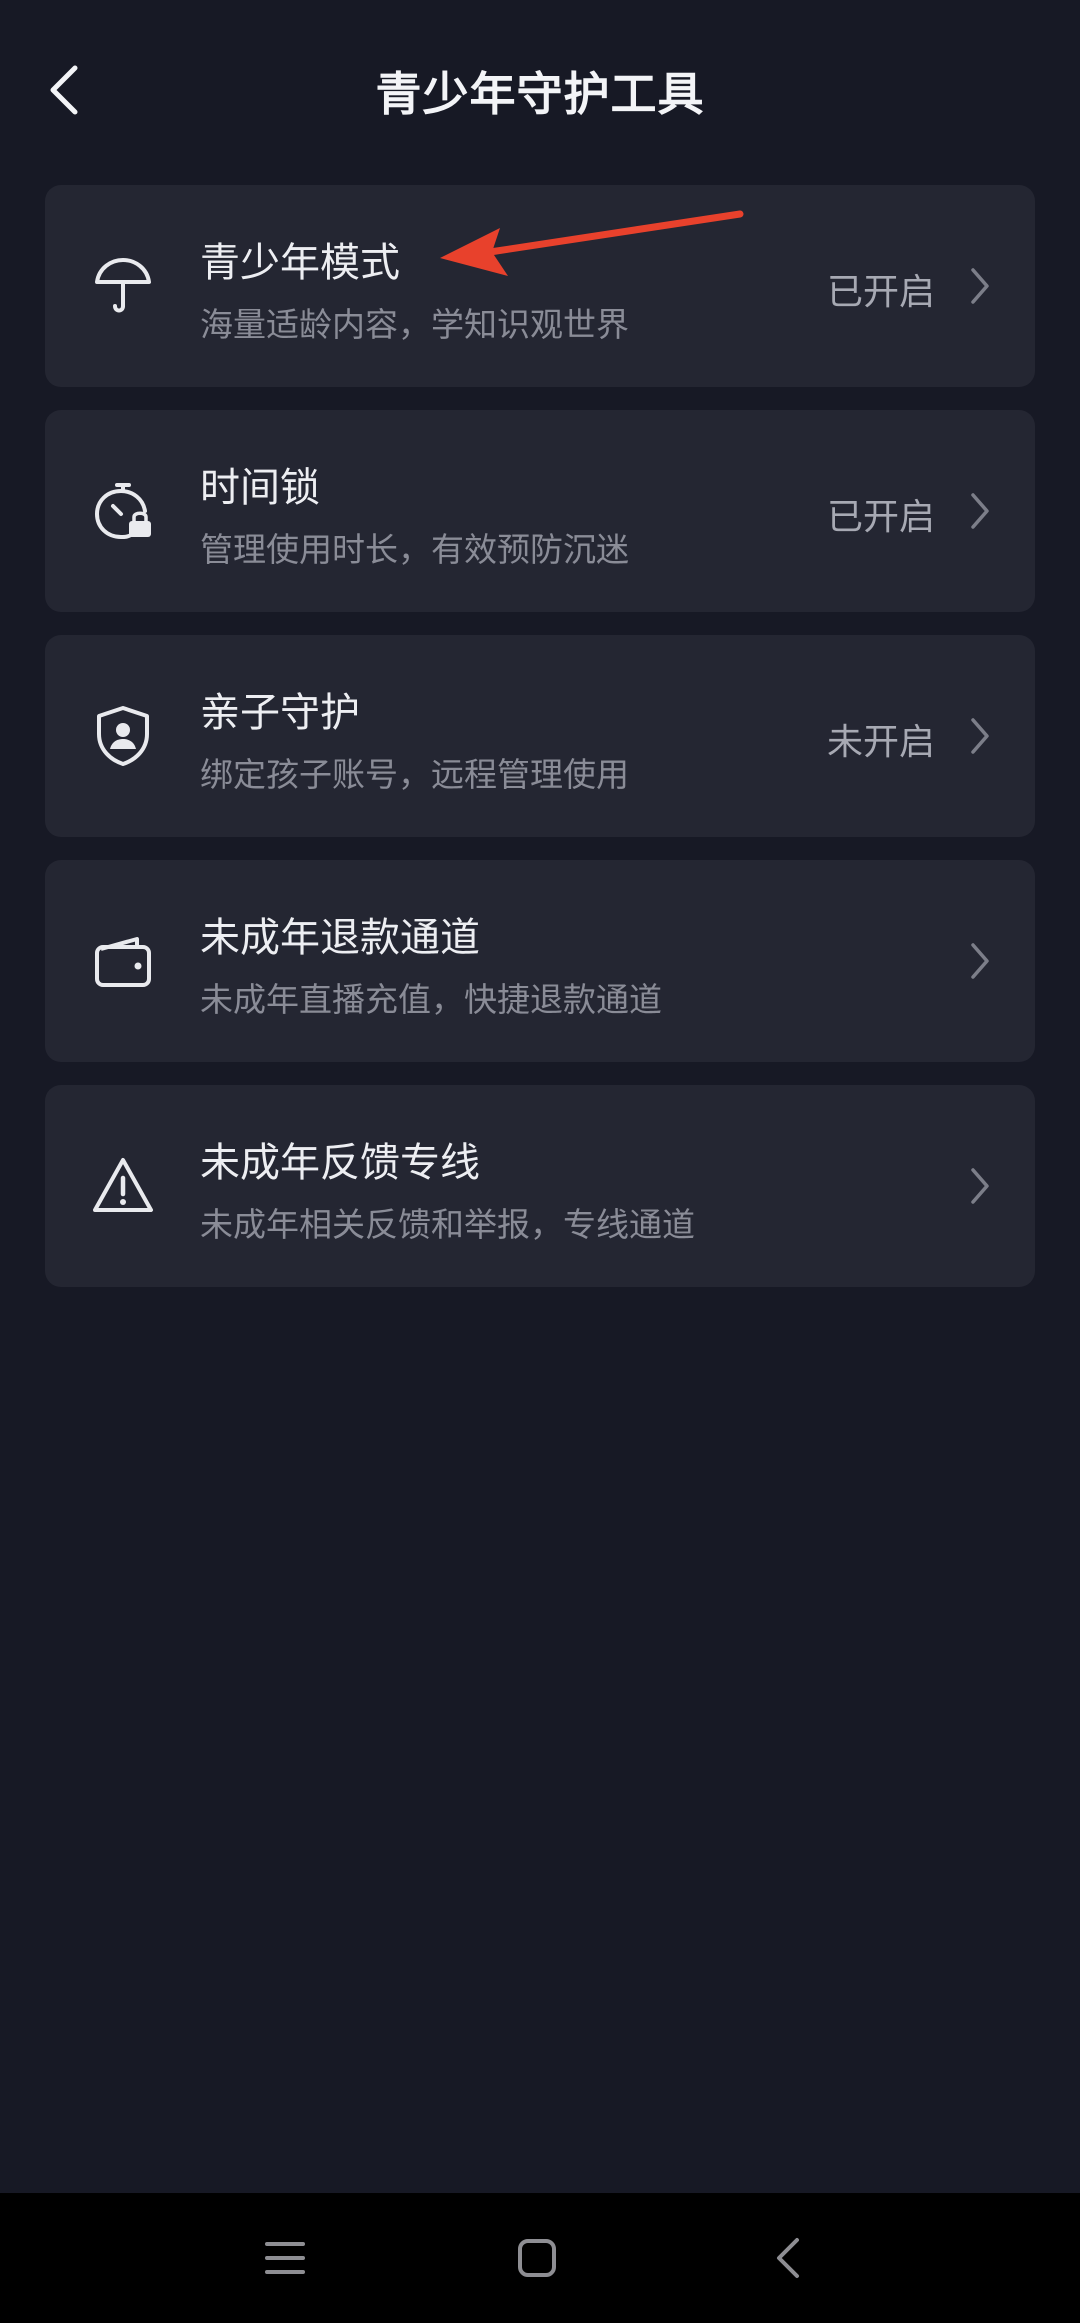  What do you see at coordinates (123, 286) in the screenshot?
I see `umbrella-icon` at bounding box center [123, 286].